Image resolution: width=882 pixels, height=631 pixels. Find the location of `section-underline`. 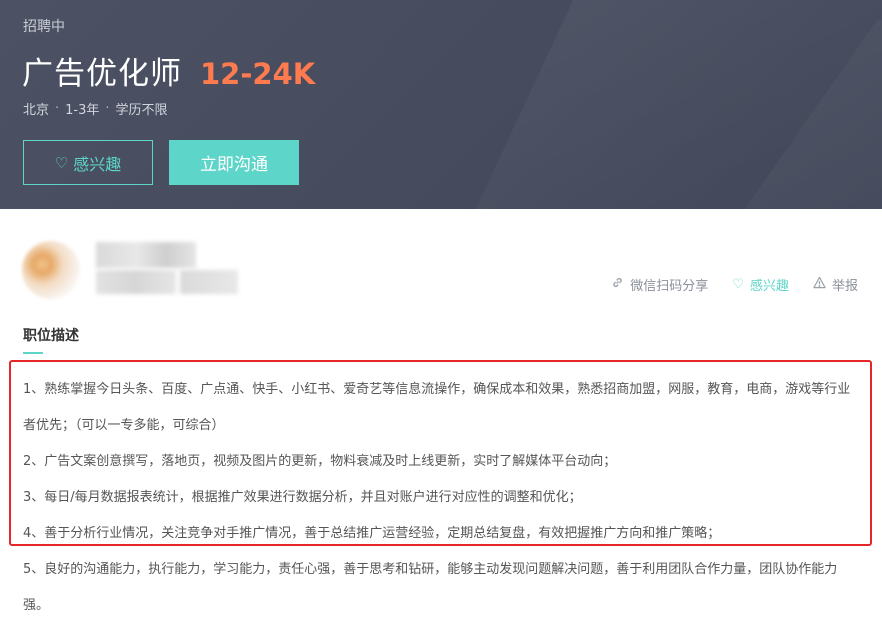

section-underline is located at coordinates (33, 353).